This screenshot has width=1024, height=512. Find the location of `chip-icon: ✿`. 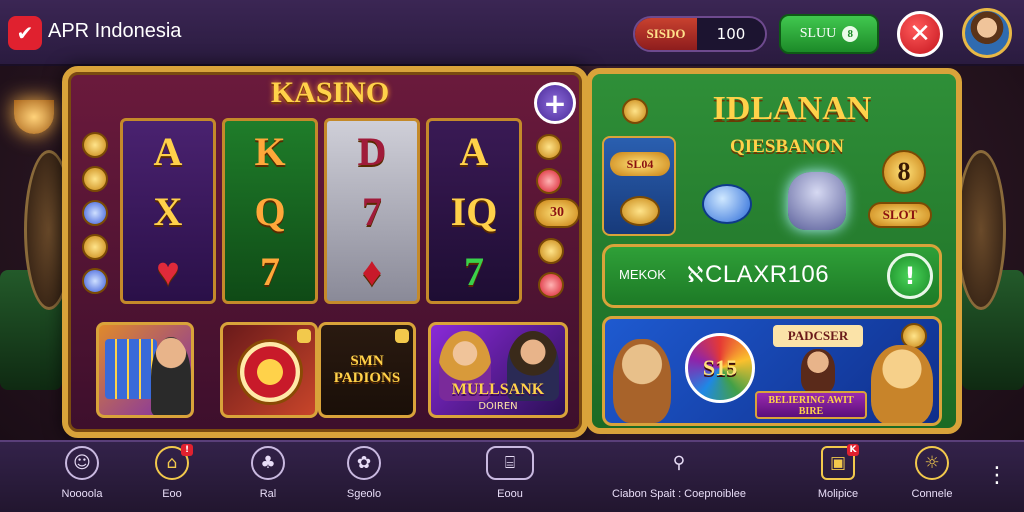

chip-icon: ✿ is located at coordinates (364, 463).